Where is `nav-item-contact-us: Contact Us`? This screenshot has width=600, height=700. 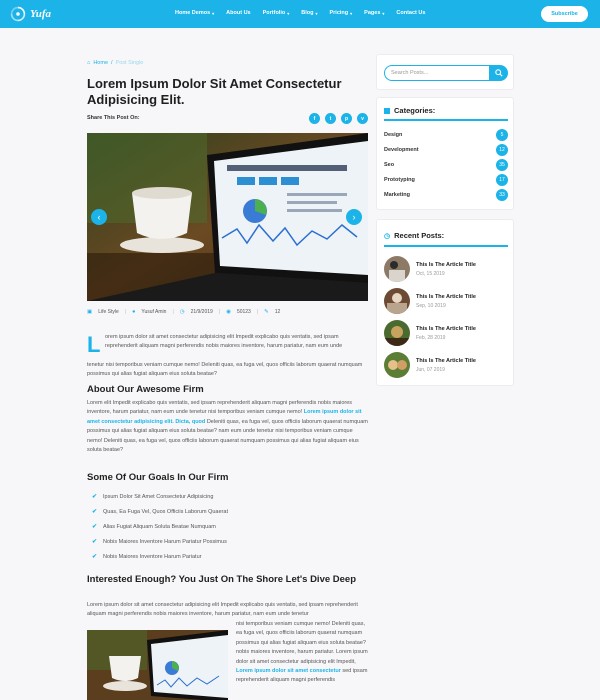 nav-item-contact-us: Contact Us is located at coordinates (410, 13).